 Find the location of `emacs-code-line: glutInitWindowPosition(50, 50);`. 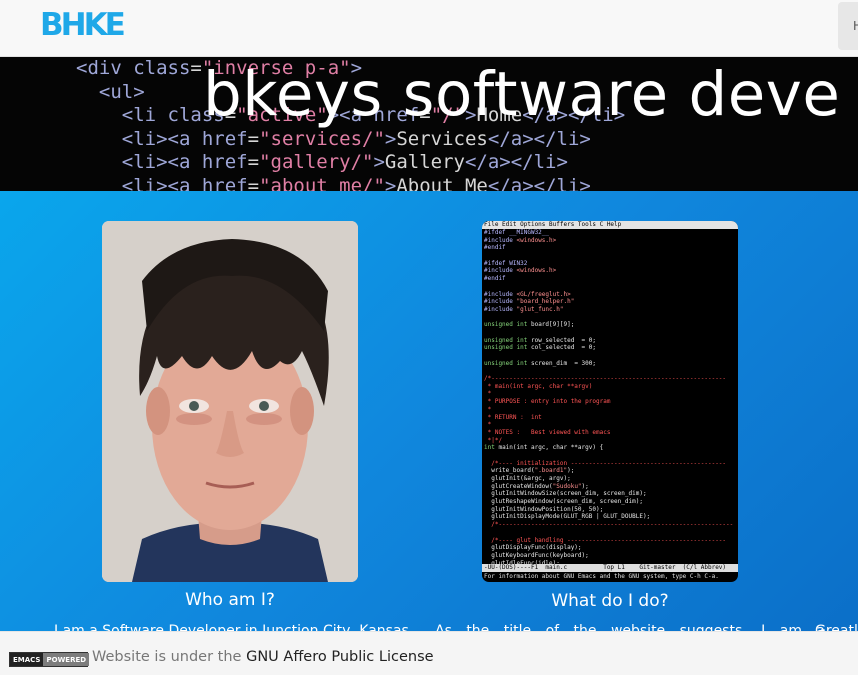

emacs-code-line: glutInitWindowPosition(50, 50); is located at coordinates (610, 510).